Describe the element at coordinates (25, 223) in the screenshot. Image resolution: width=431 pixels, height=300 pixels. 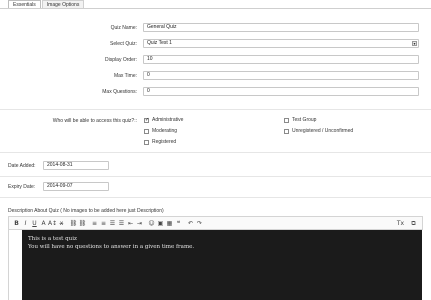
I see `italic-icon: I` at that location.